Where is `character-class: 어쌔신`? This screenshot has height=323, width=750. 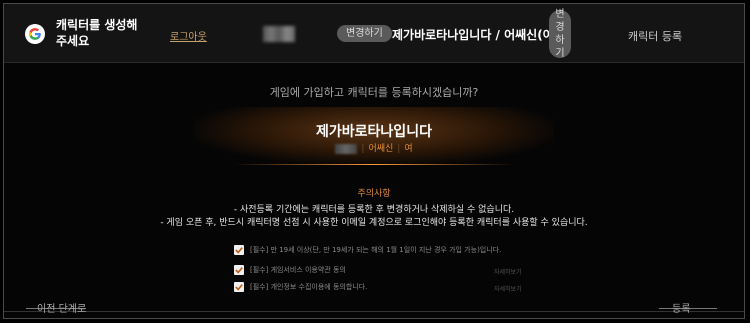 character-class: 어쌔신 is located at coordinates (381, 149).